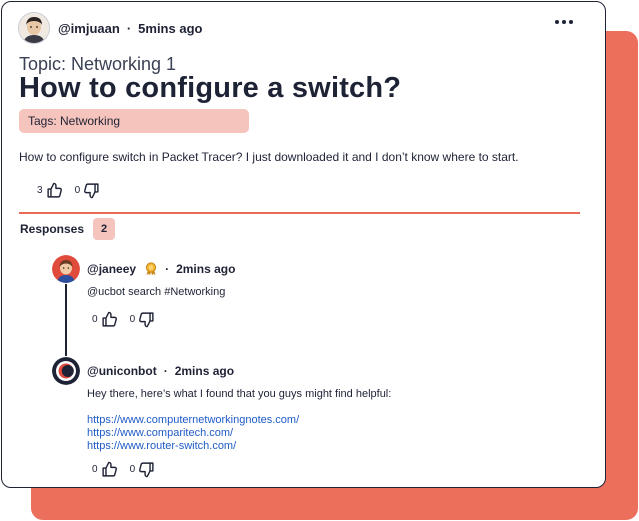  What do you see at coordinates (160, 371) in the screenshot?
I see `response-meta: @uniconbot · 2mins ago` at bounding box center [160, 371].